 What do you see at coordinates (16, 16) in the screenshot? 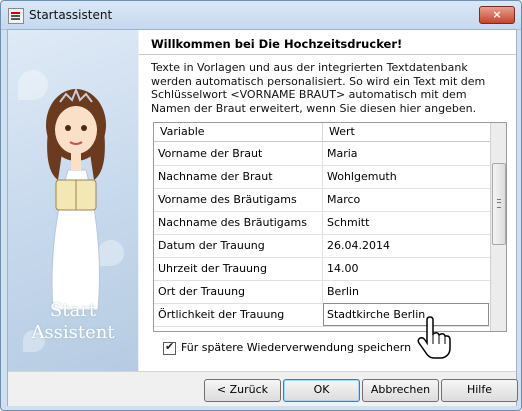
I see `app-icon` at bounding box center [16, 16].